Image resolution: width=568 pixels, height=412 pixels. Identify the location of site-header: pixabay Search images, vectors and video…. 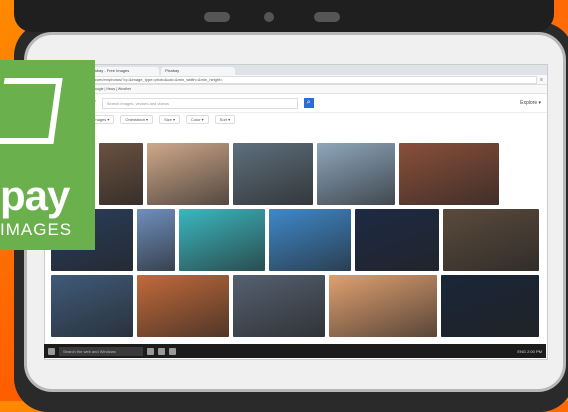
(296, 103).